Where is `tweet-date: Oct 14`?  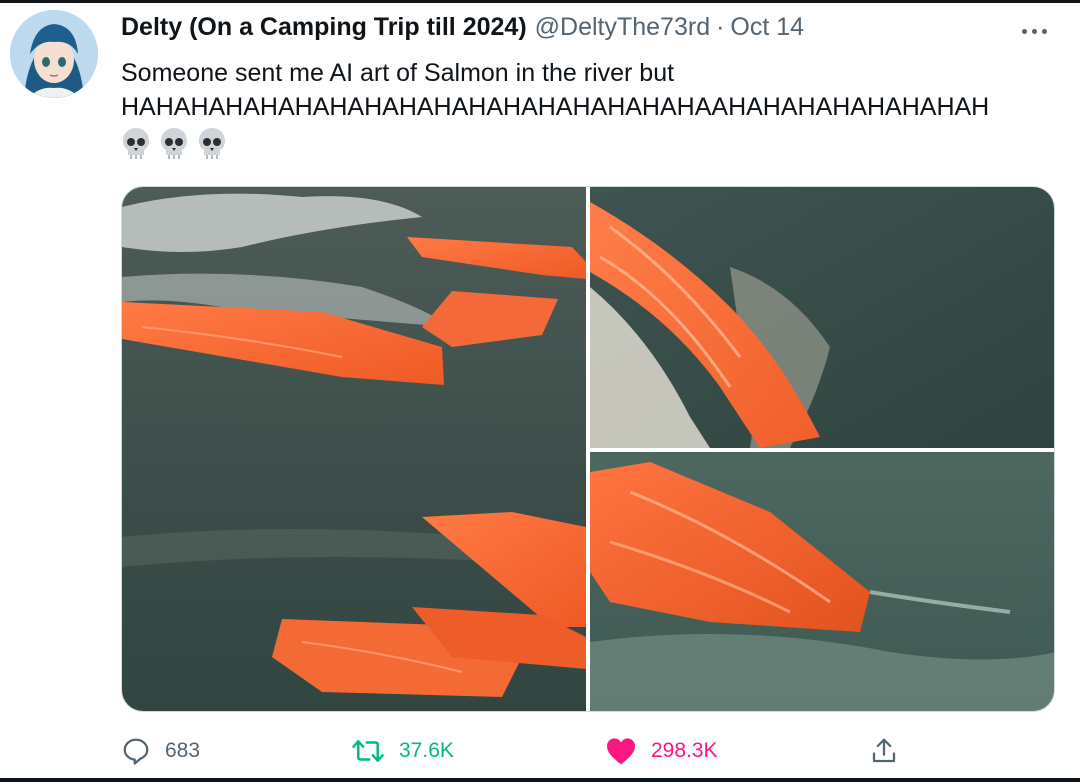 tweet-date: Oct 14 is located at coordinates (767, 27).